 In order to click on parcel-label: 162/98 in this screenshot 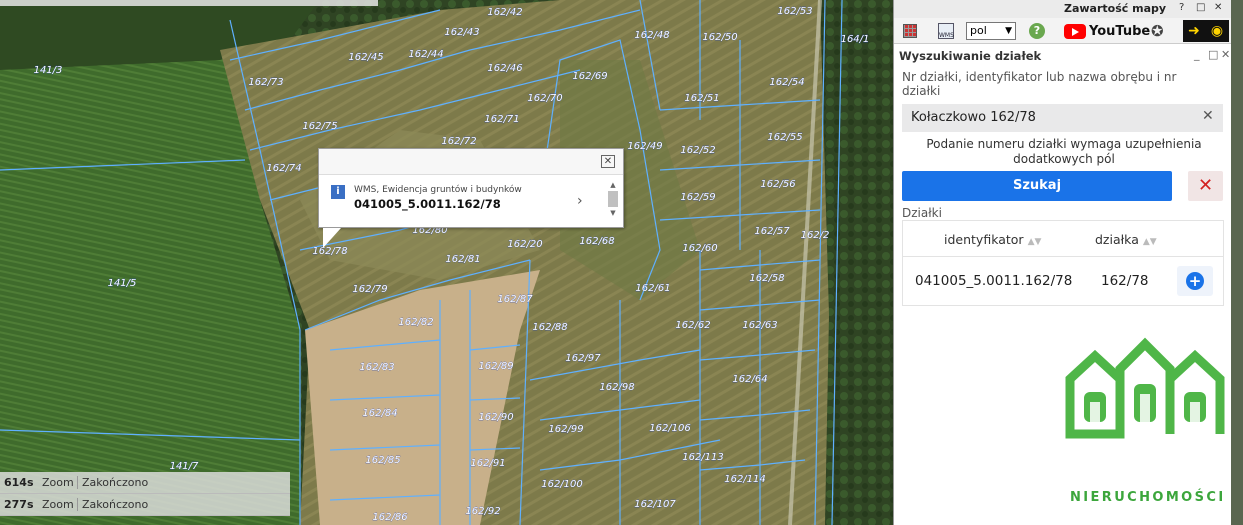, I will do `click(617, 387)`.